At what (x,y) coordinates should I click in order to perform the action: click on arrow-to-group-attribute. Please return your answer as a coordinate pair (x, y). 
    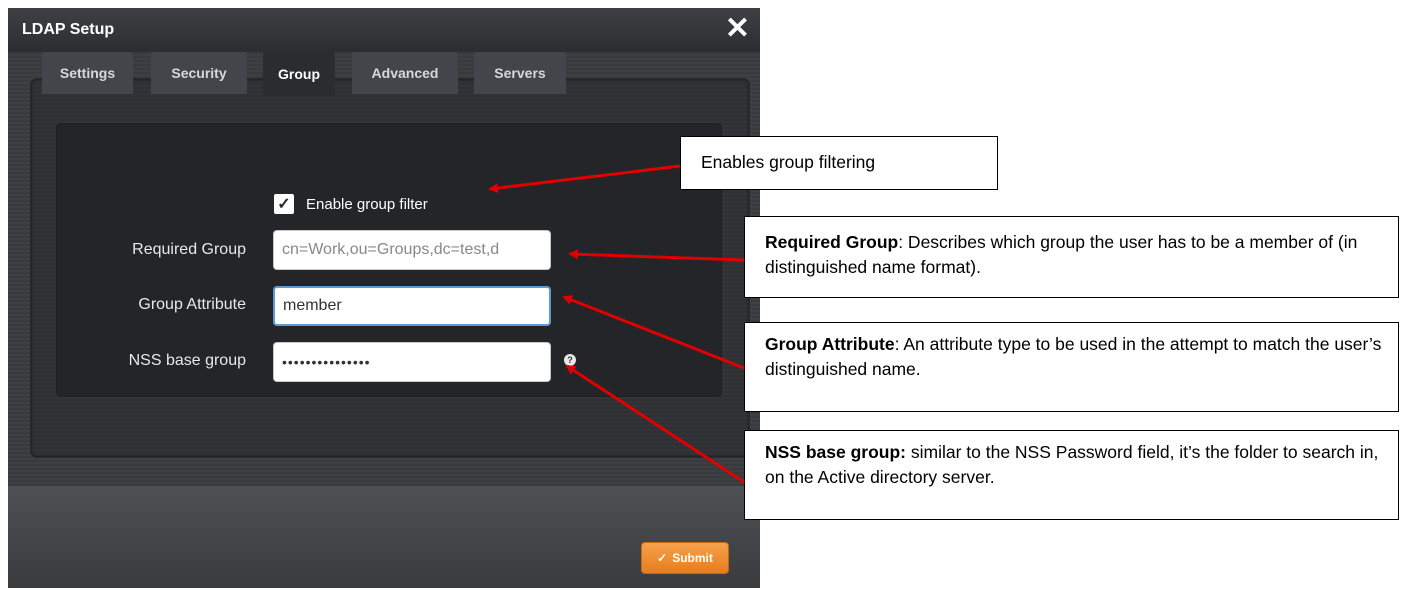
    Looking at the image, I should click on (653, 332).